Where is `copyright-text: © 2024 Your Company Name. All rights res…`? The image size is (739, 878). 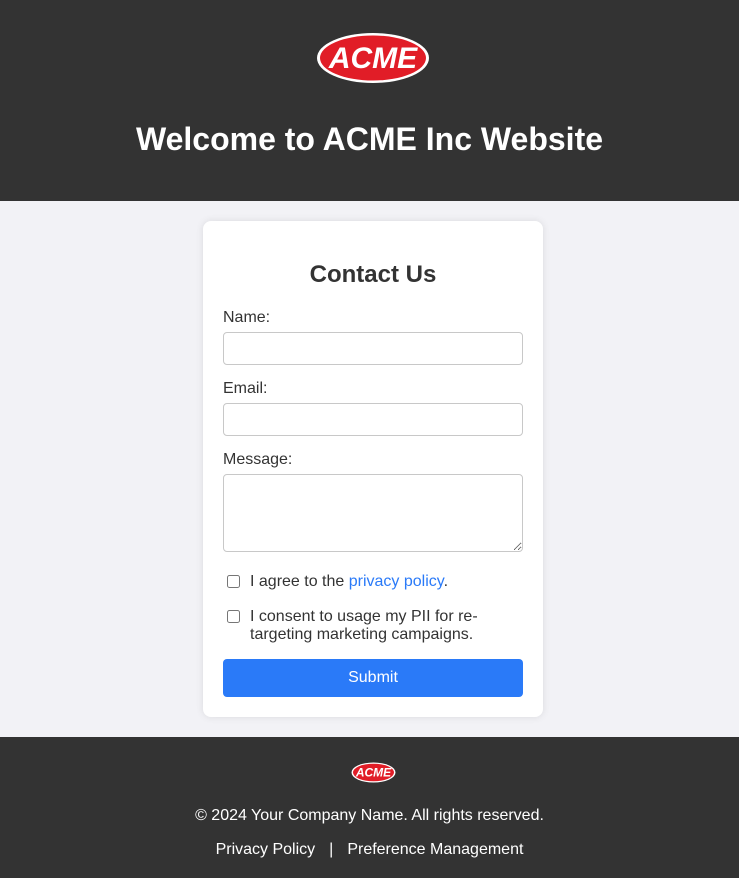
copyright-text: © 2024 Your Company Name. All rights res… is located at coordinates (369, 815).